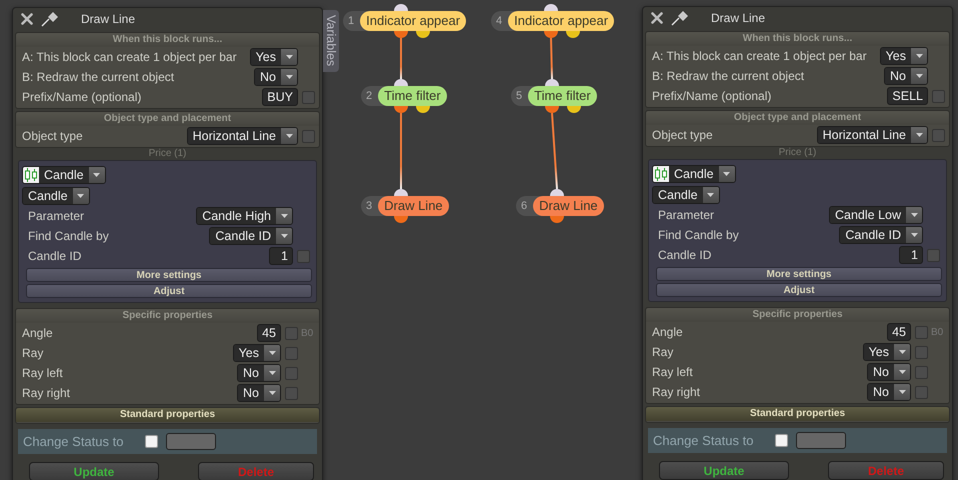  I want to click on section-caption: Price (1), so click(798, 153).